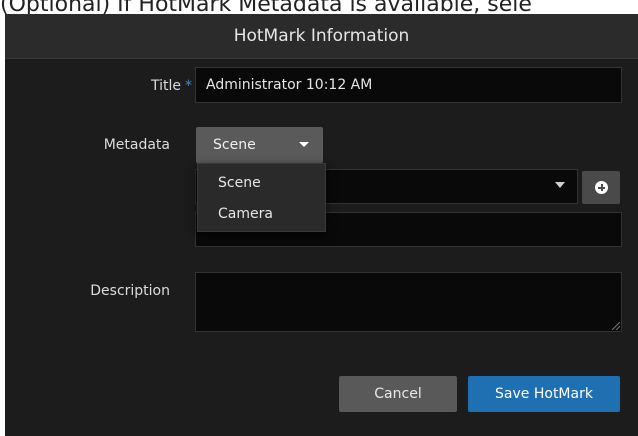 The width and height of the screenshot is (638, 436). Describe the element at coordinates (165, 86) in the screenshot. I see `title-label-text: Title` at that location.